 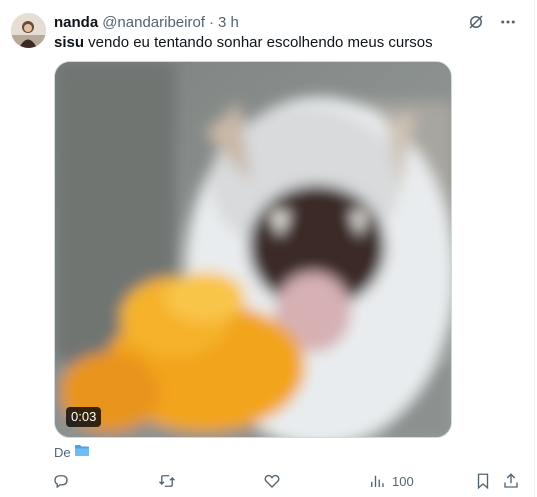 What do you see at coordinates (391, 481) in the screenshot?
I see `views-button: 100` at bounding box center [391, 481].